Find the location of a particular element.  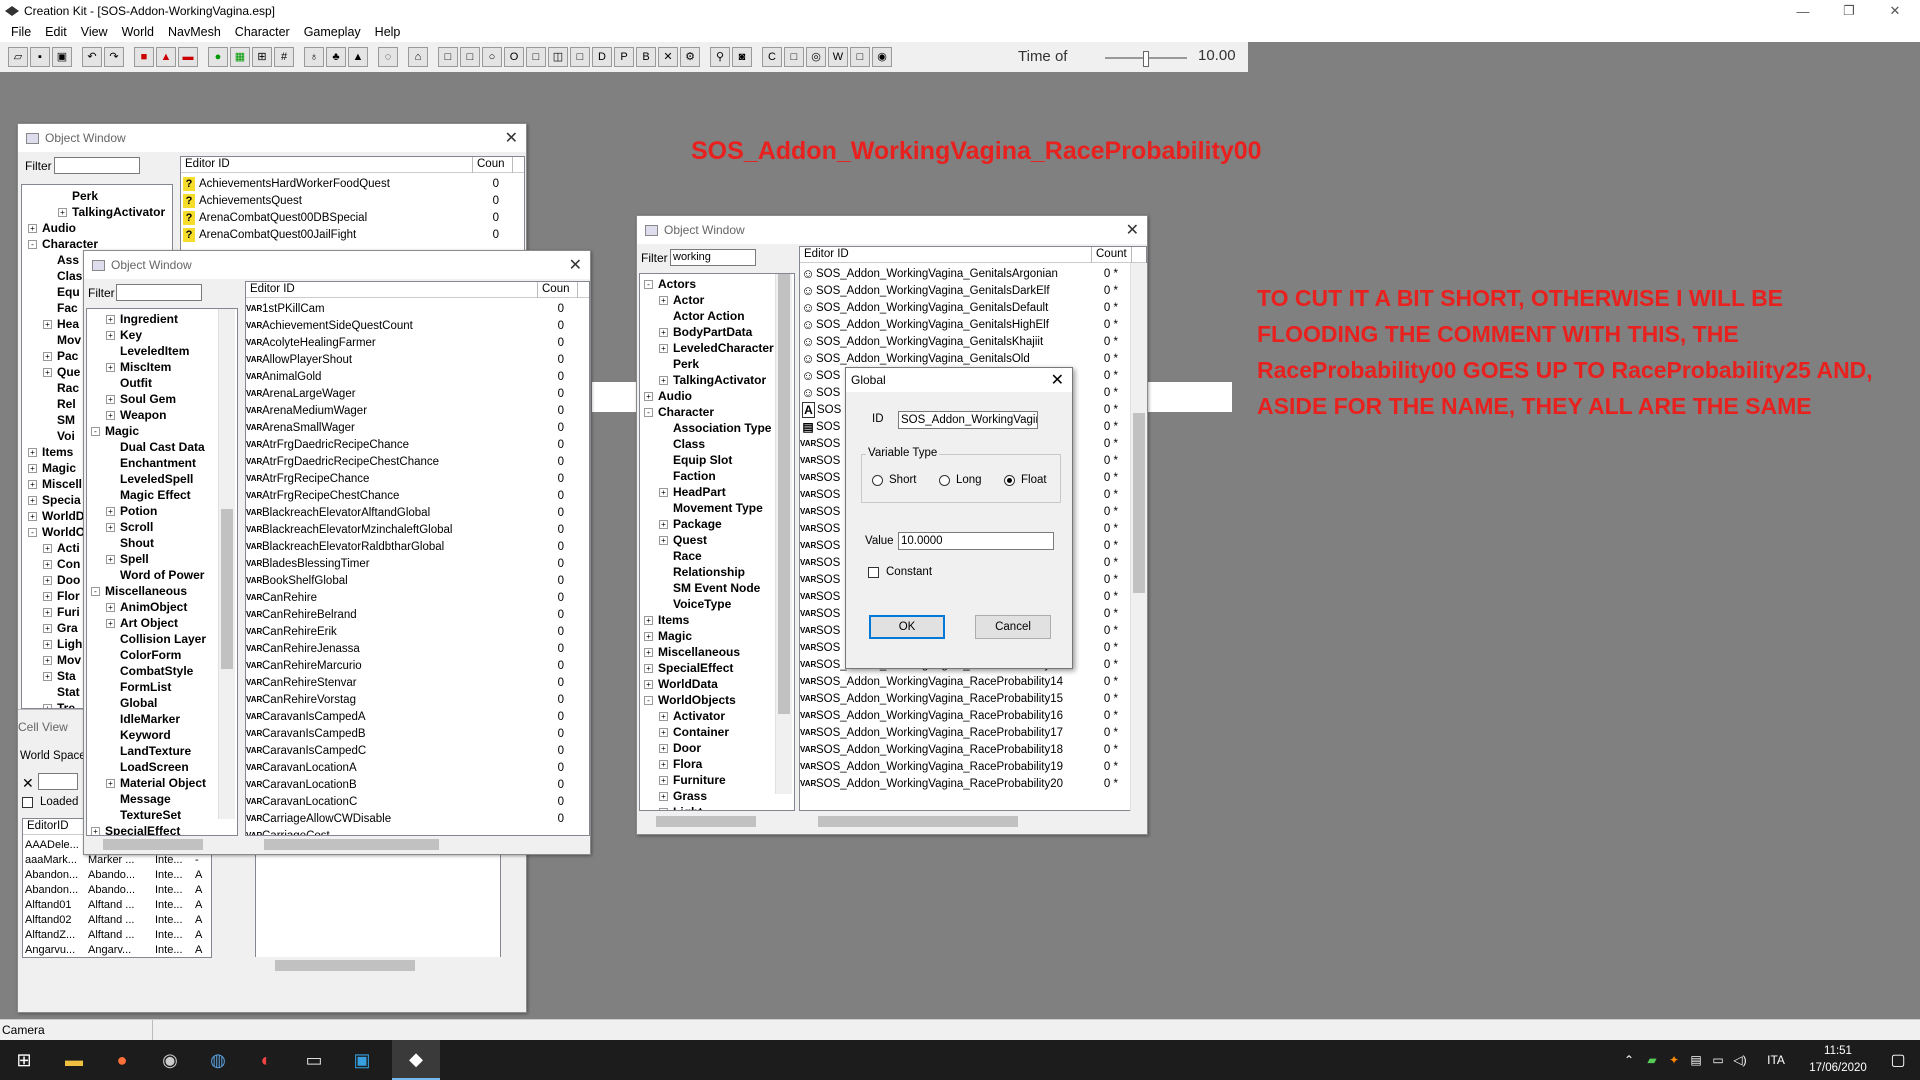

tree-item: LoadScreen is located at coordinates (147, 767).